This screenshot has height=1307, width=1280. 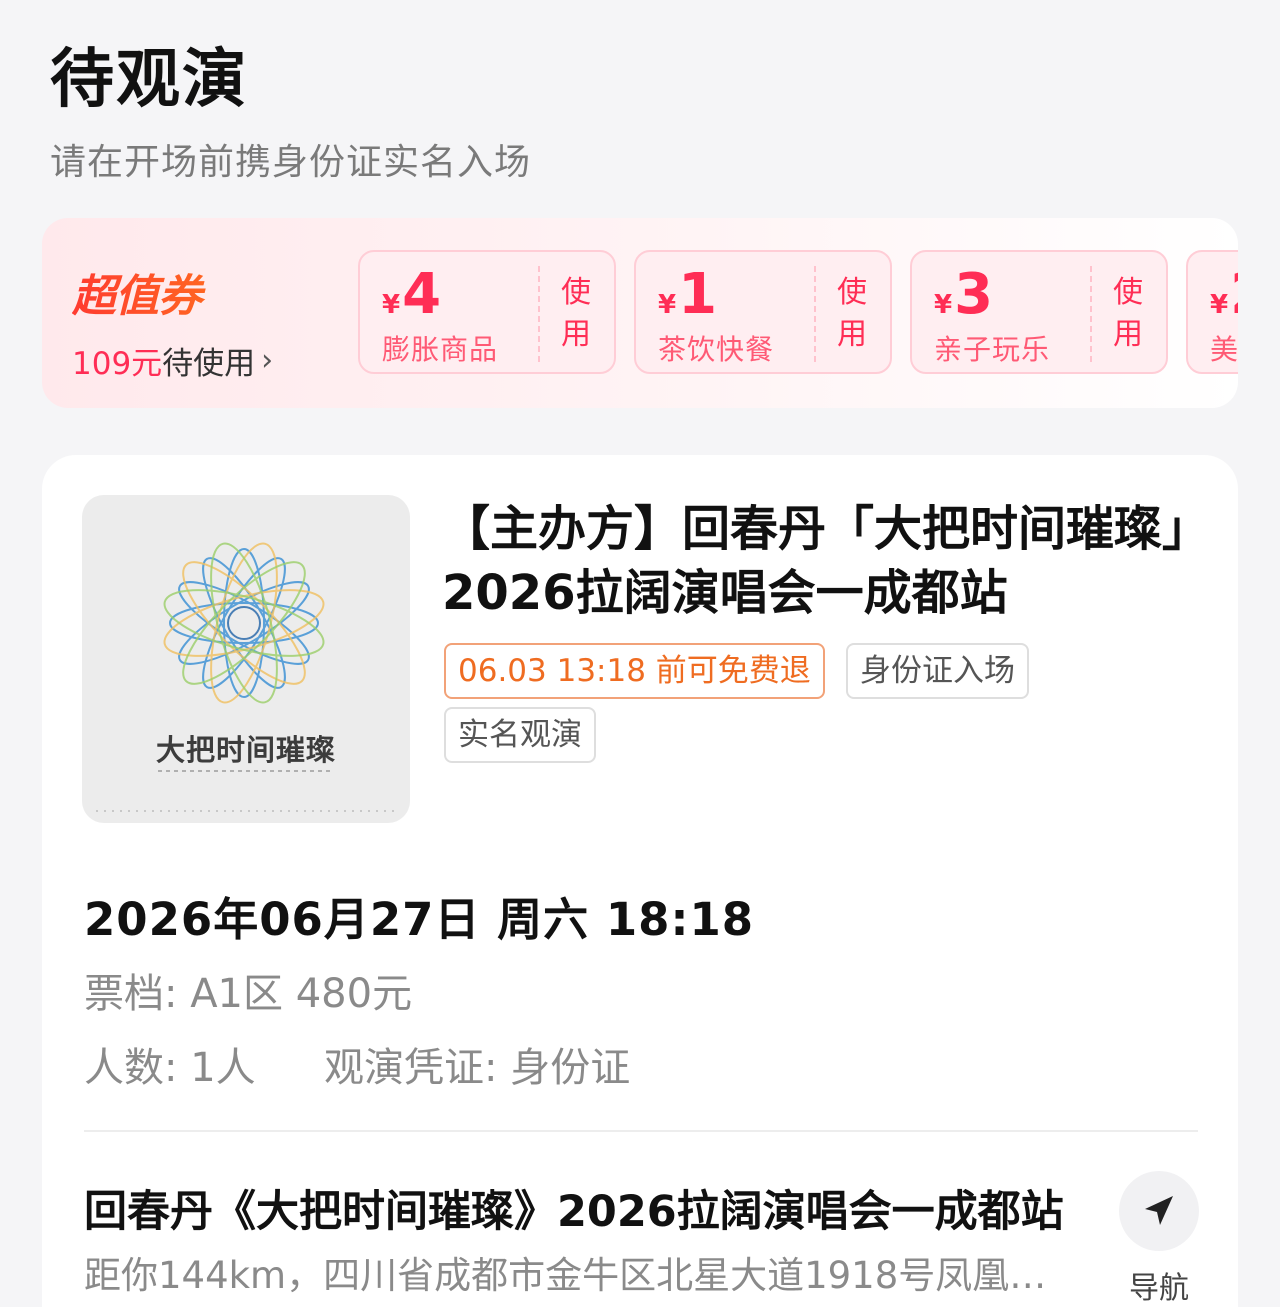 What do you see at coordinates (1039, 312) in the screenshot?
I see `coupon-card: ¥ 3 亲子玩乐 使用` at bounding box center [1039, 312].